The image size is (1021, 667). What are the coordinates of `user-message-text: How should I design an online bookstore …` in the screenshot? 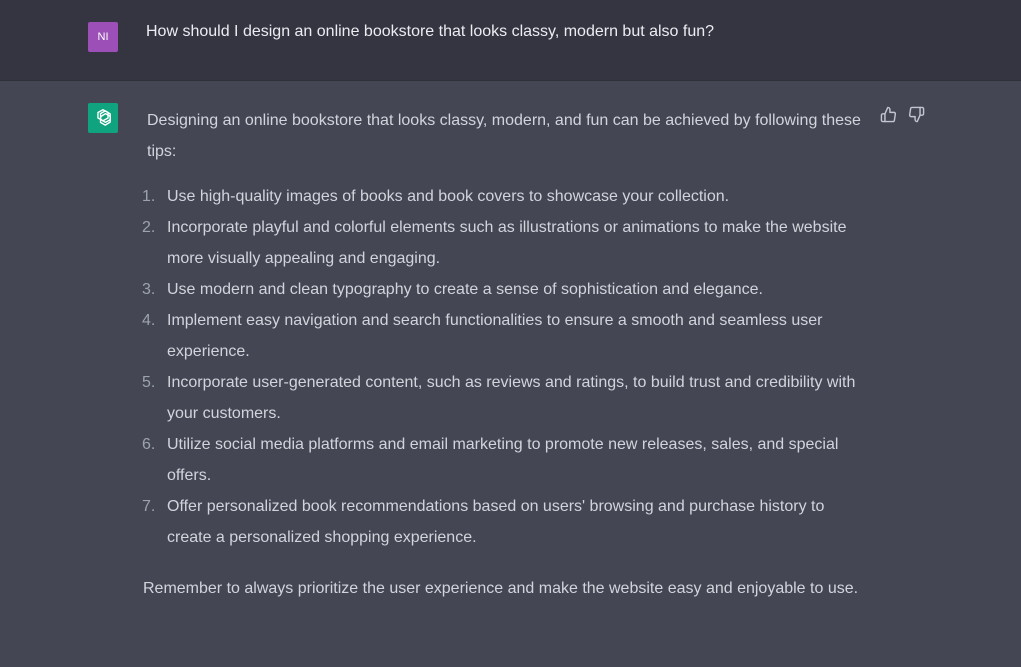 It's located at (430, 31).